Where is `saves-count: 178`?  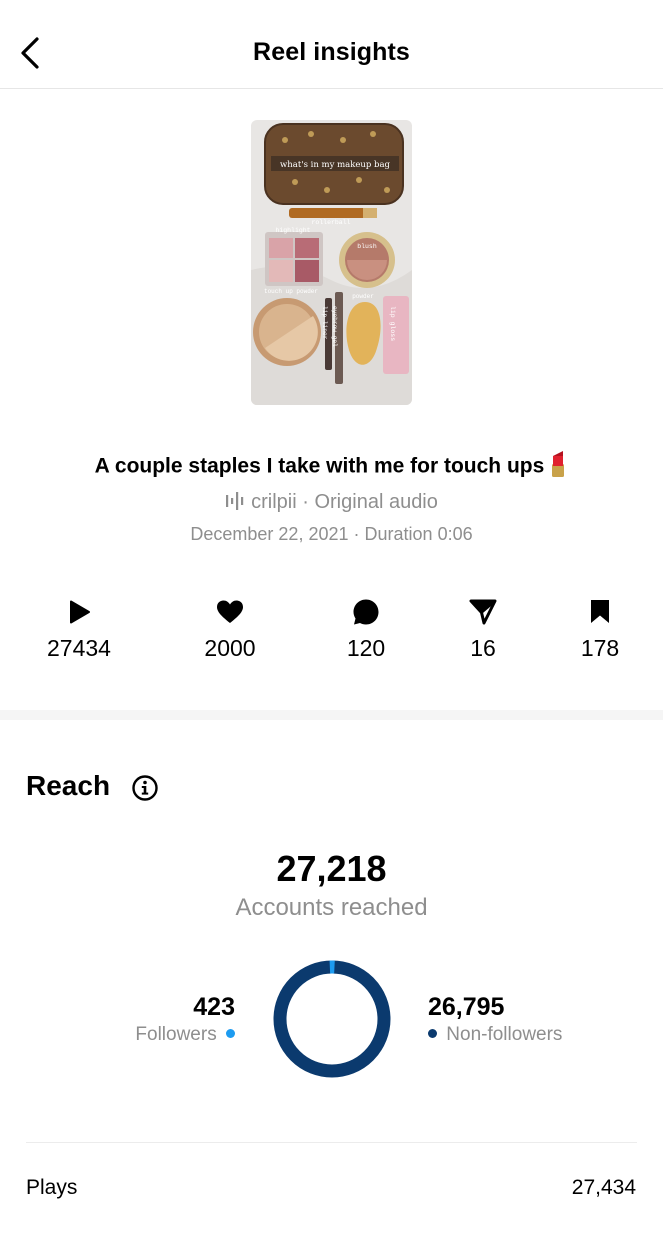
saves-count: 178 is located at coordinates (600, 648).